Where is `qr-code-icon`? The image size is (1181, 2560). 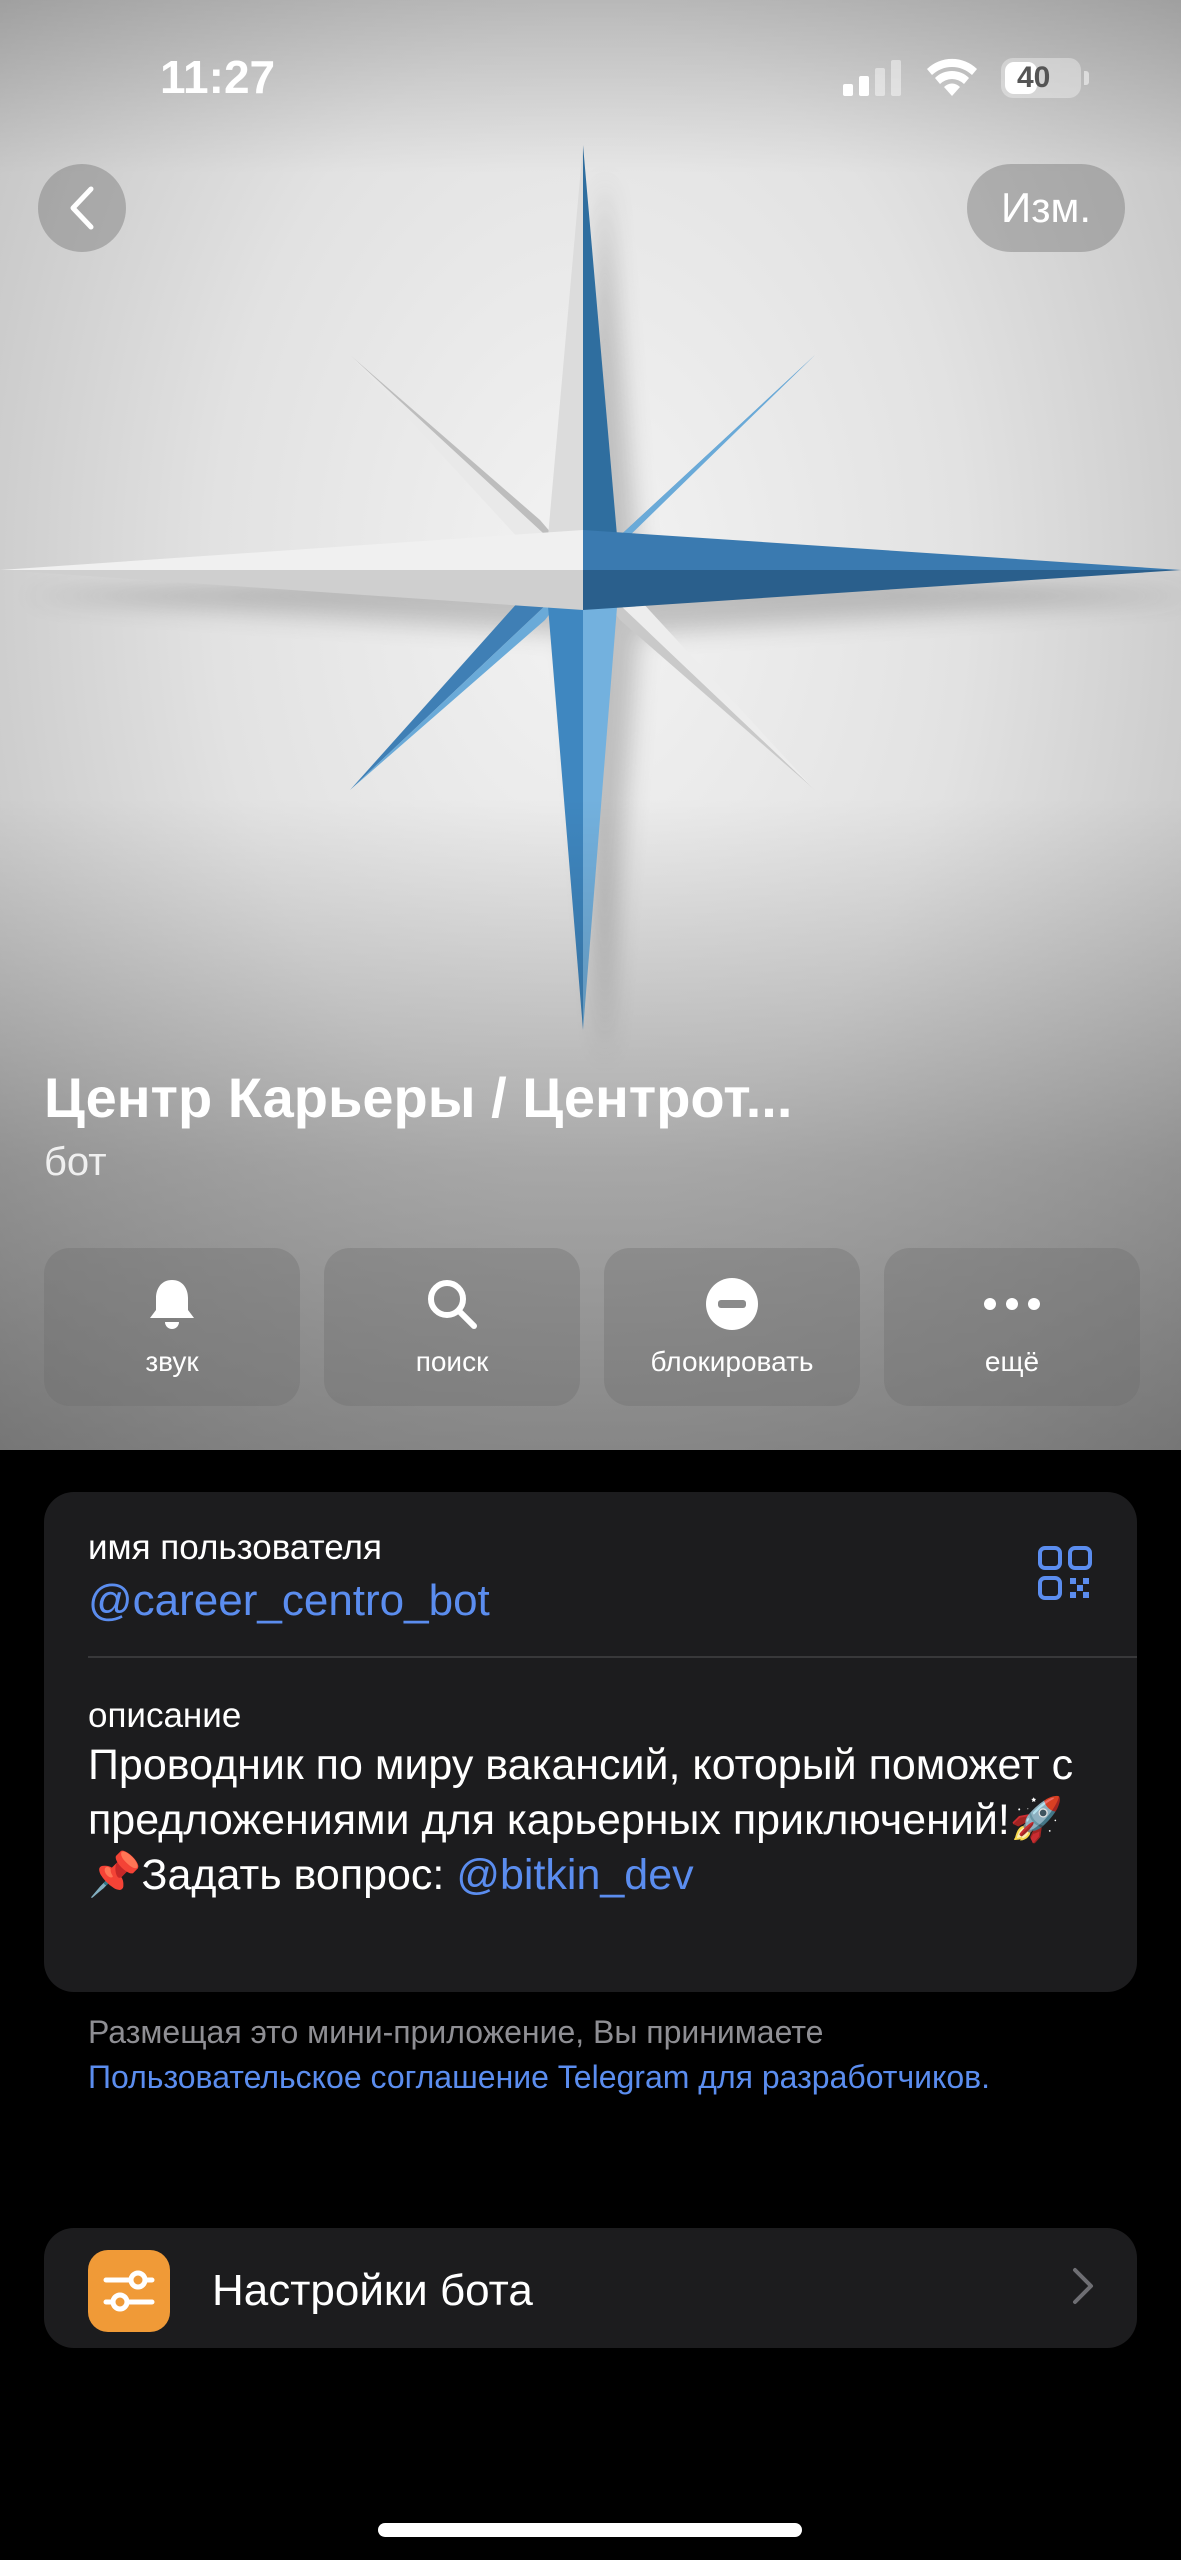 qr-code-icon is located at coordinates (1065, 1573).